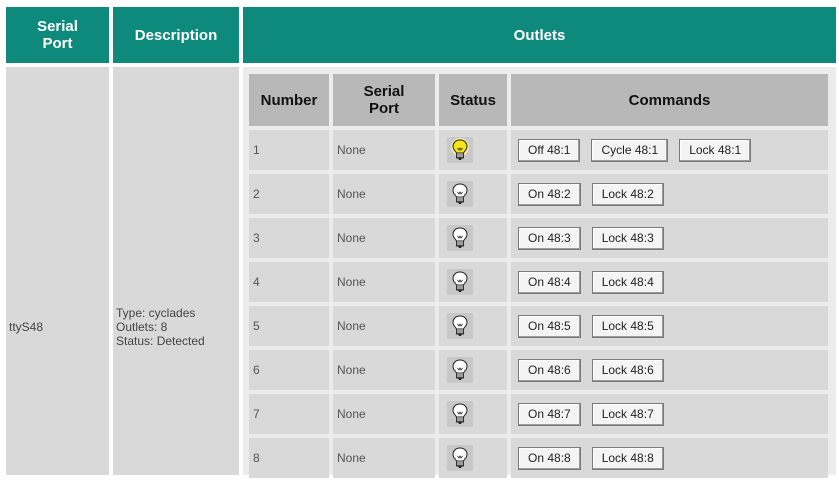 Image resolution: width=839 pixels, height=483 pixels. Describe the element at coordinates (549, 194) in the screenshot. I see `on-outlet-button: On 48:2` at that location.